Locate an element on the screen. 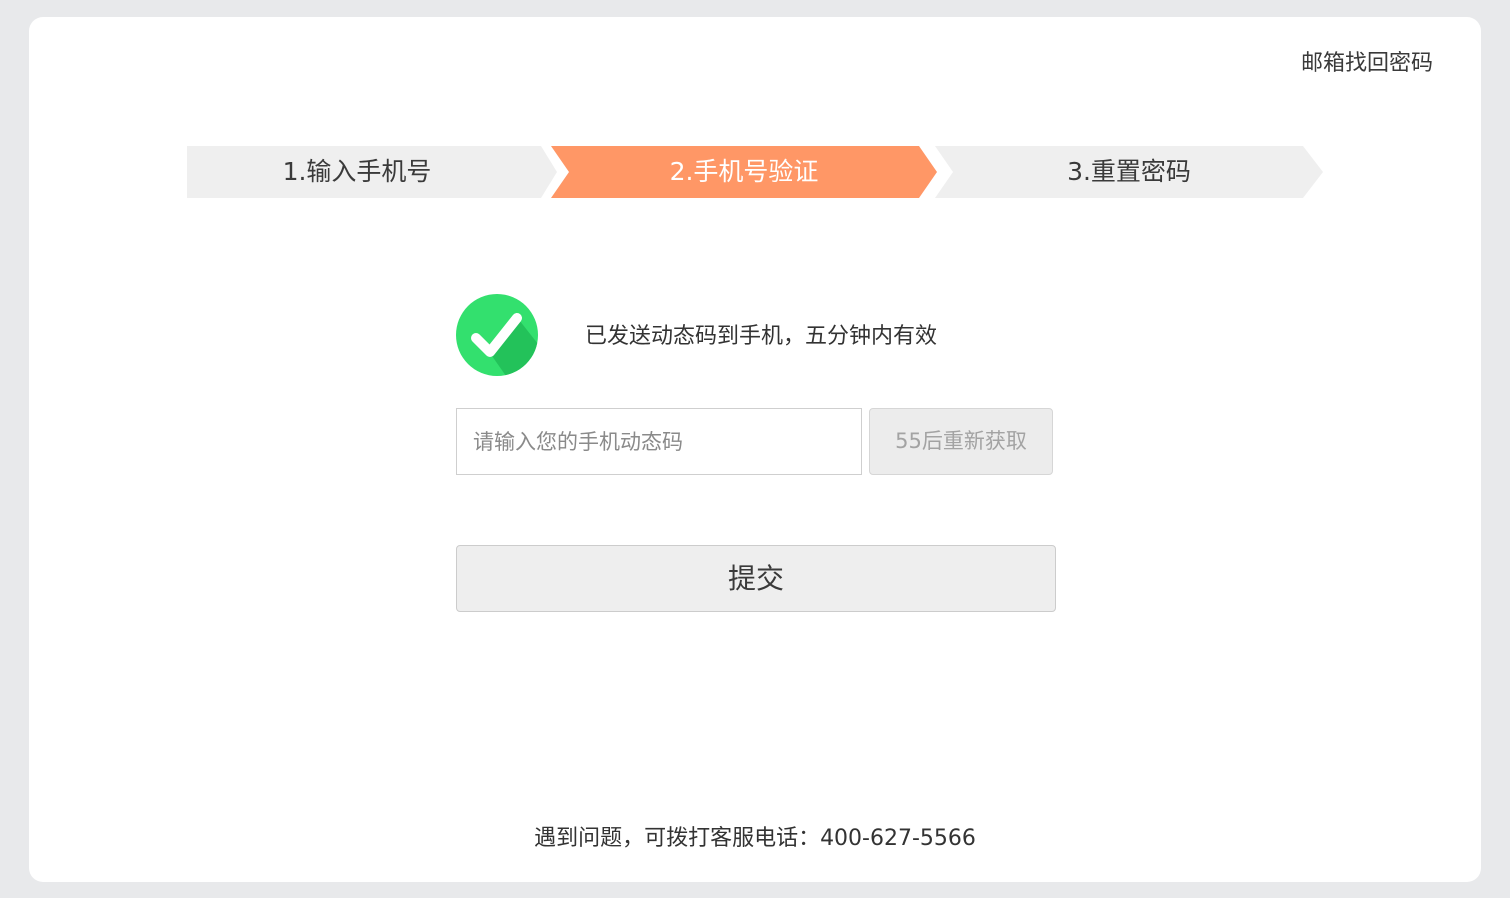 This screenshot has height=898, width=1510. sent-status-message: 已发送动态码到手机，五分钟内有效 is located at coordinates (761, 336).